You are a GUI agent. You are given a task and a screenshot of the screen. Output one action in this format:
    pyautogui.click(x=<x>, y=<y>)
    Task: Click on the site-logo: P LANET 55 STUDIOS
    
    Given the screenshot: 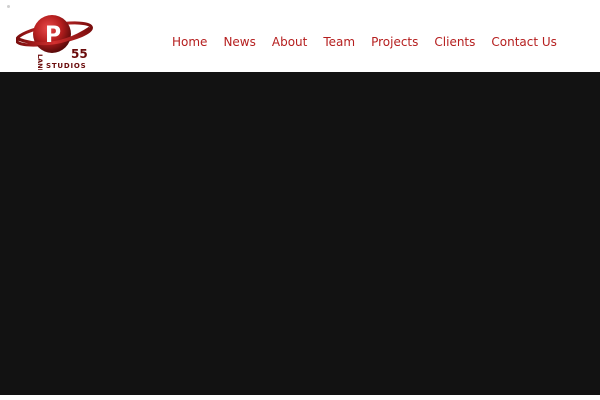 What is the action you would take?
    pyautogui.click(x=55, y=45)
    